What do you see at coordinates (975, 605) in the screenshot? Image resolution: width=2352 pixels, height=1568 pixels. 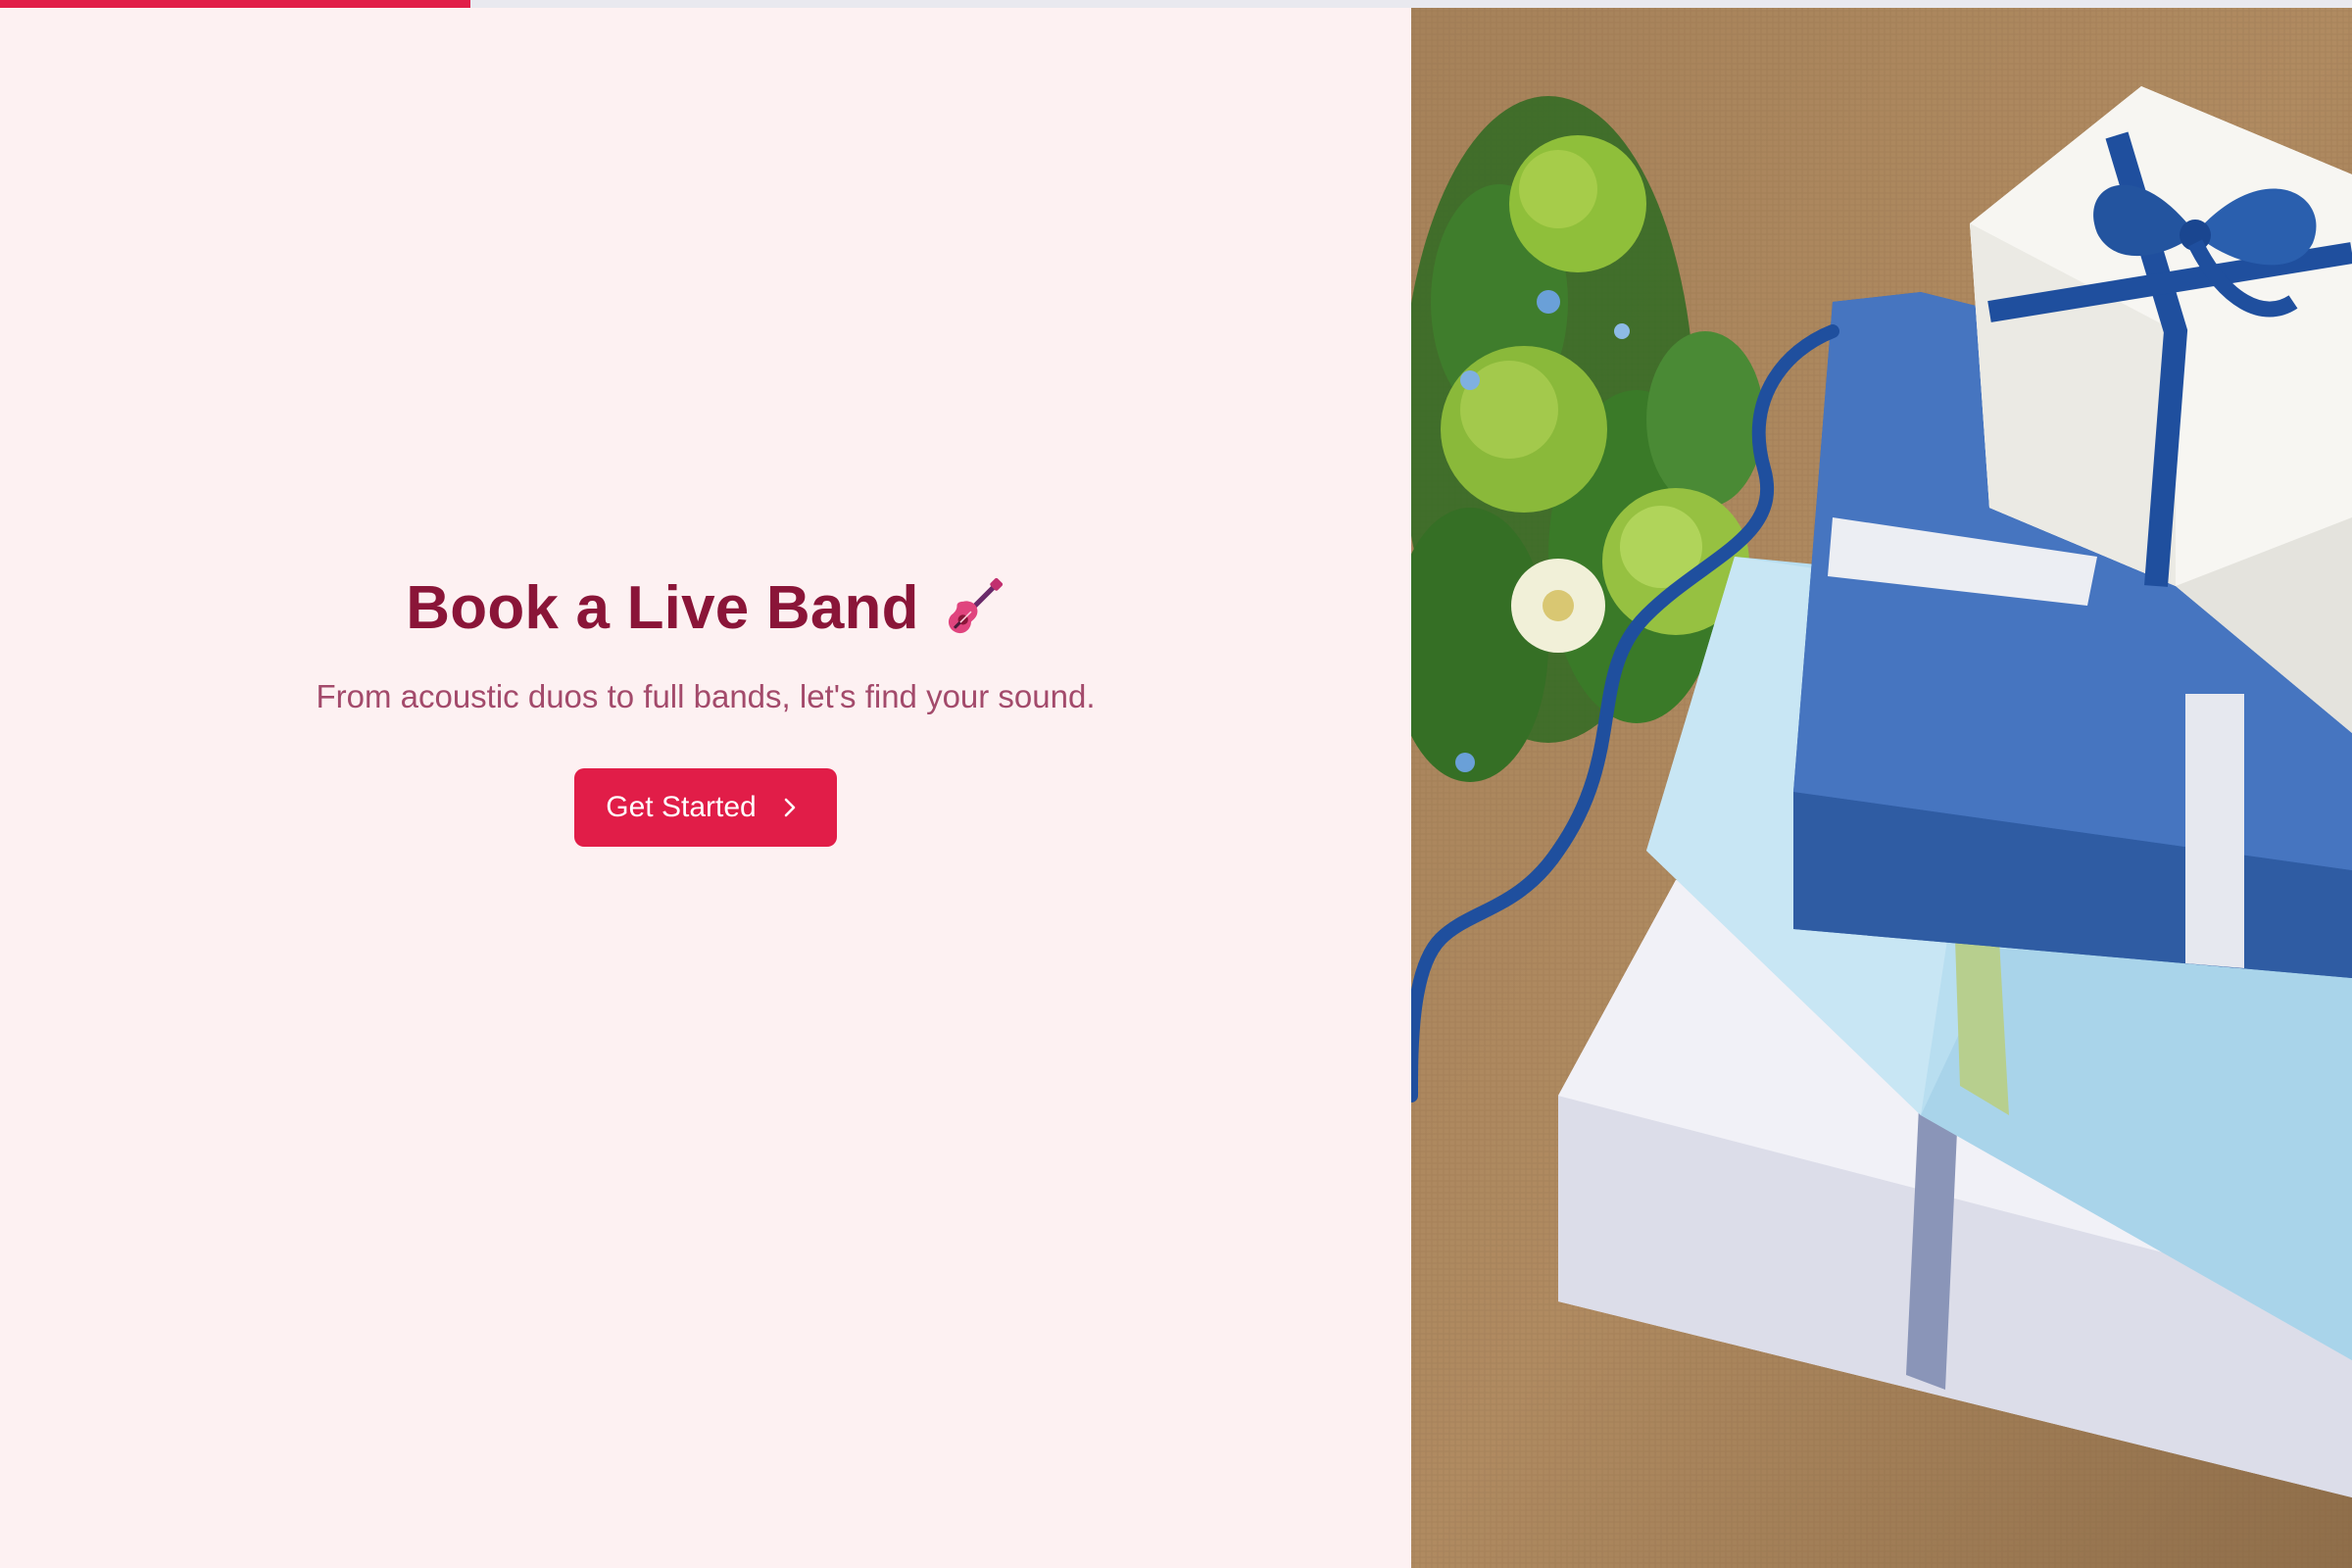 I see `guitar-icon` at bounding box center [975, 605].